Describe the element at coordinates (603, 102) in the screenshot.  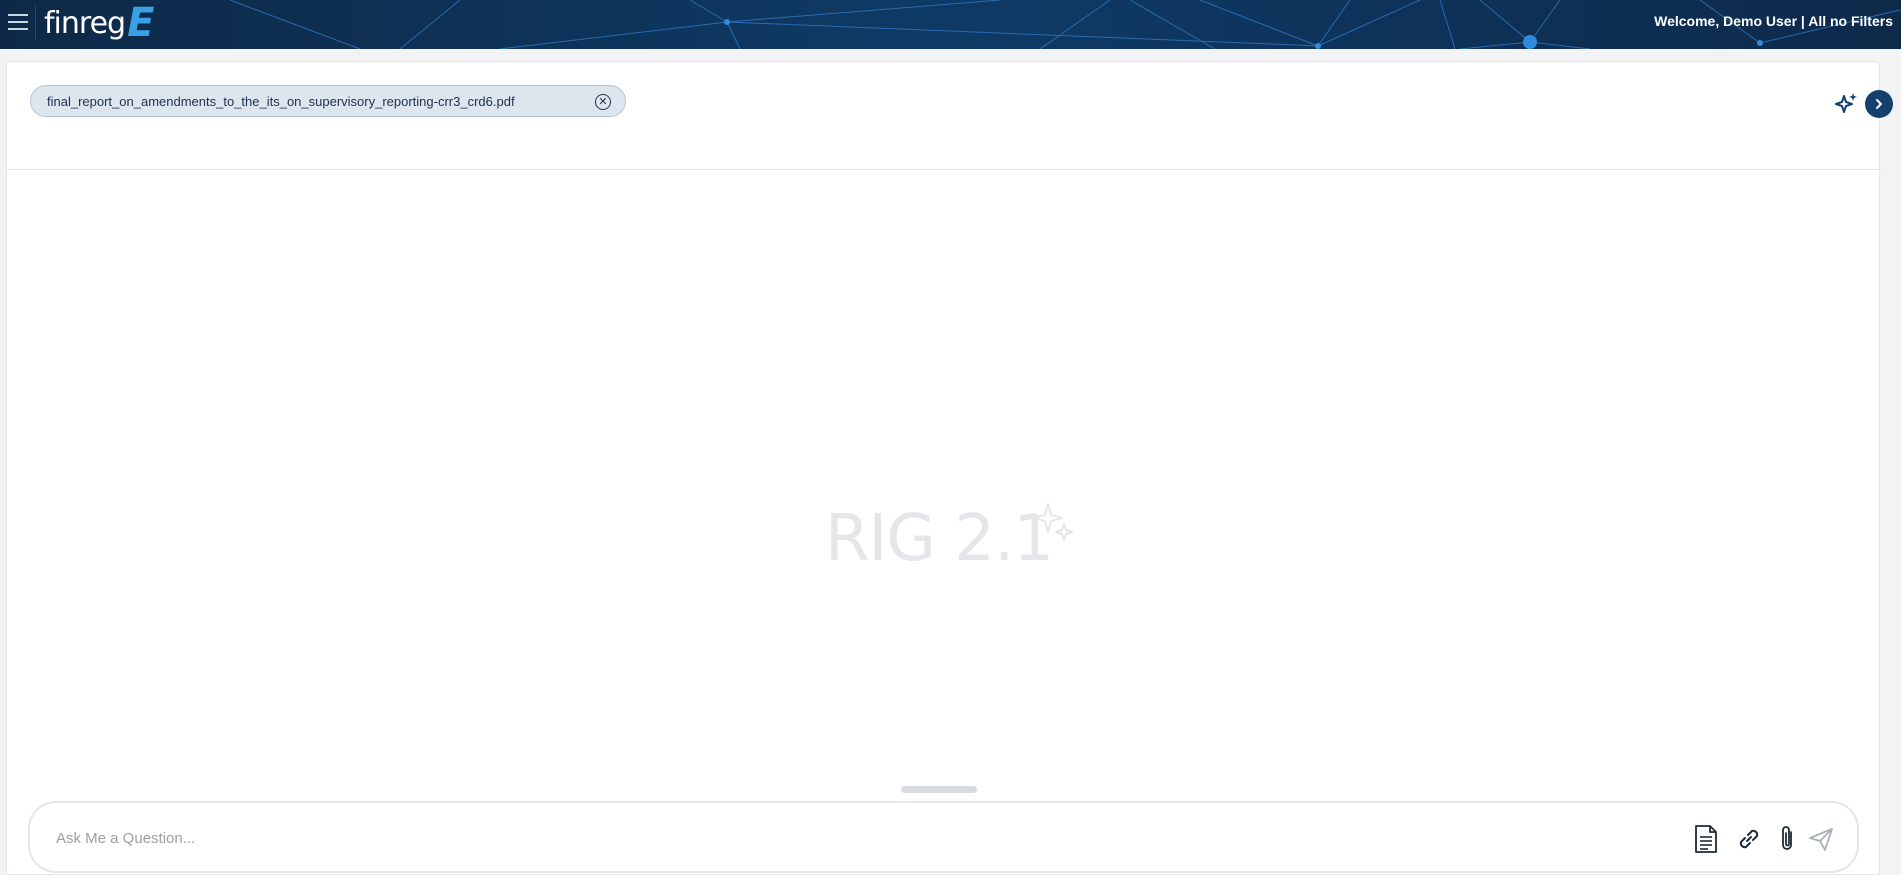
I see `close-circle-icon: ✕` at that location.